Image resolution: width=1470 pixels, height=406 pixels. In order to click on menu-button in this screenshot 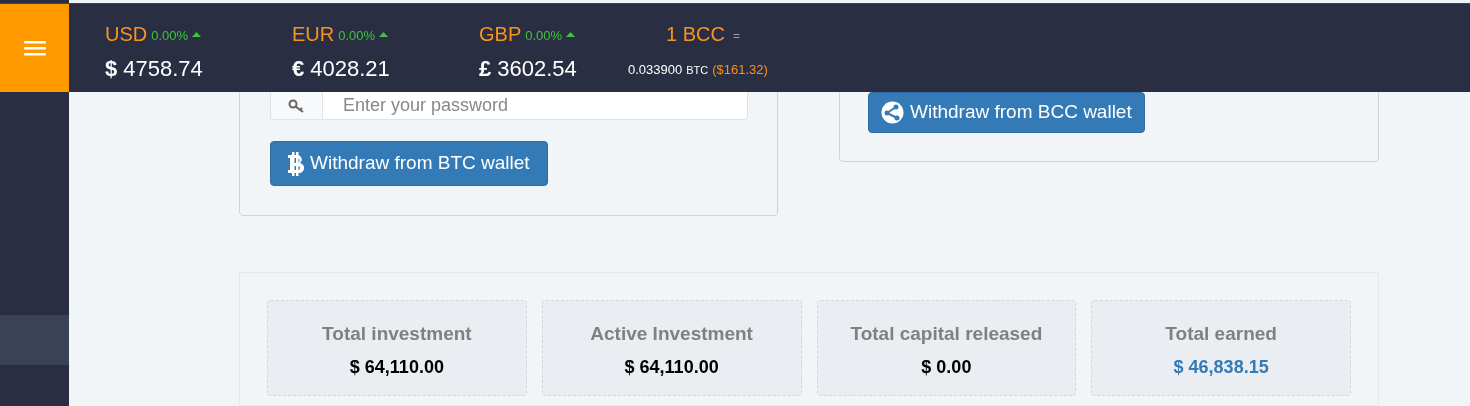, I will do `click(34, 48)`.